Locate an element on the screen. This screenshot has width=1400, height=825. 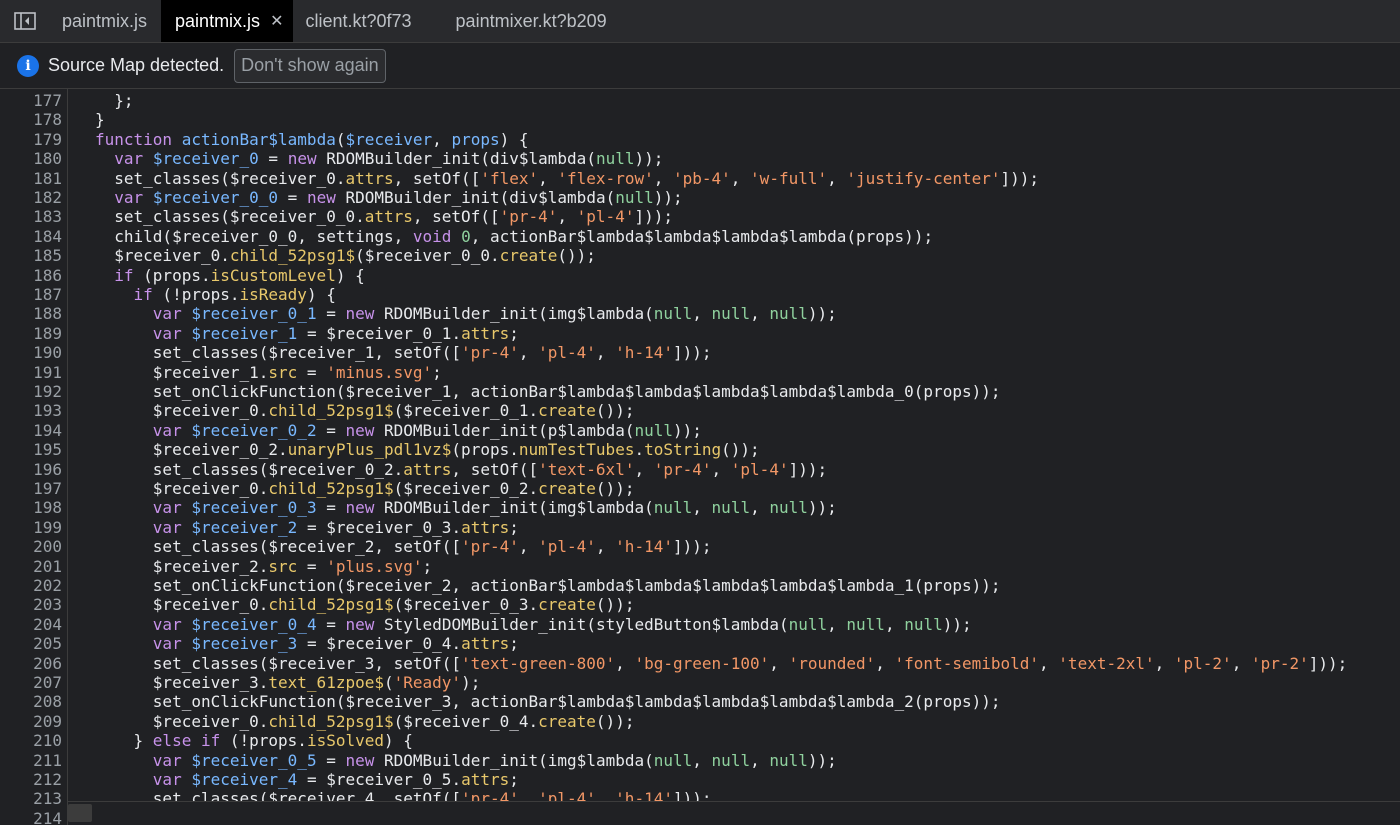
code-text: $receiver_2.src = 'plus.svg'; is located at coordinates (264, 566).